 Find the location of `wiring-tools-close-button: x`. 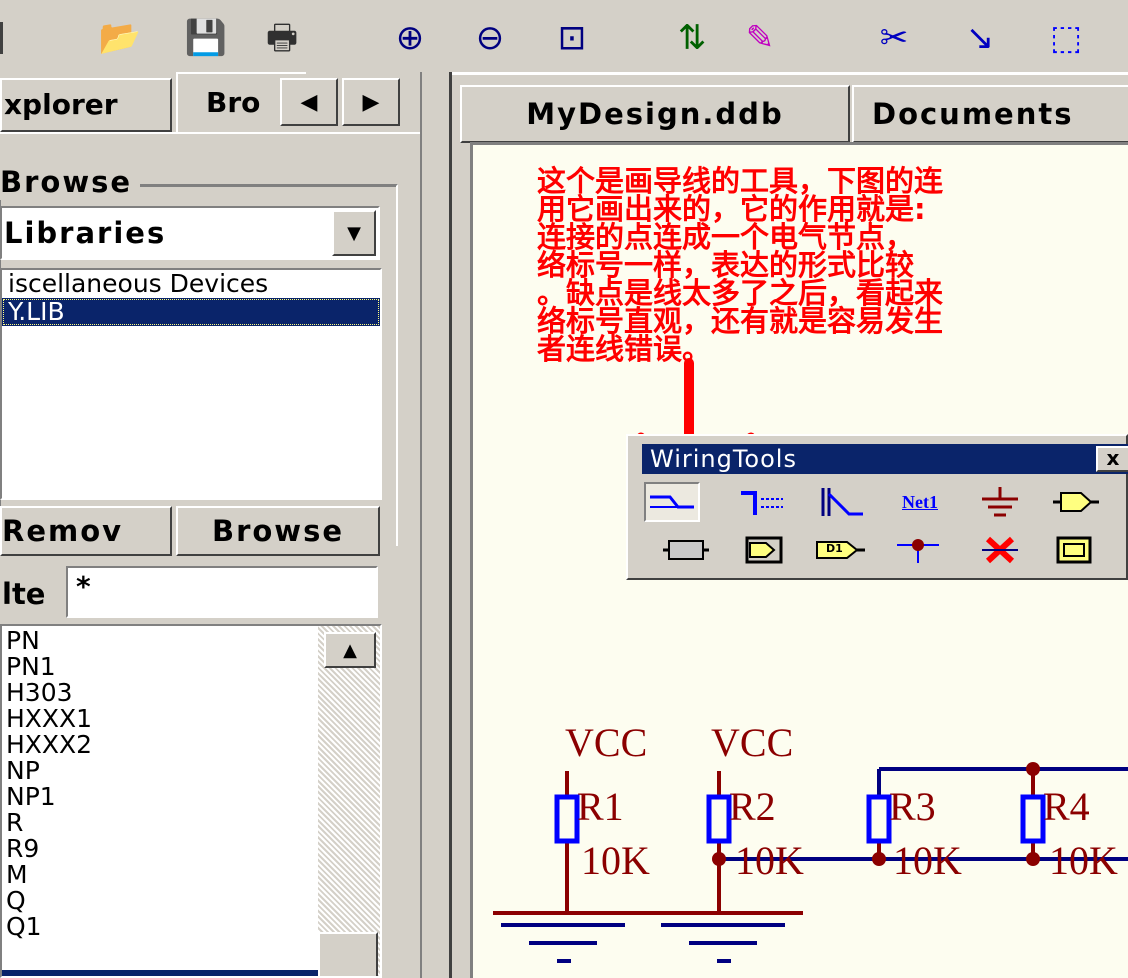

wiring-tools-close-button: x is located at coordinates (1112, 459).